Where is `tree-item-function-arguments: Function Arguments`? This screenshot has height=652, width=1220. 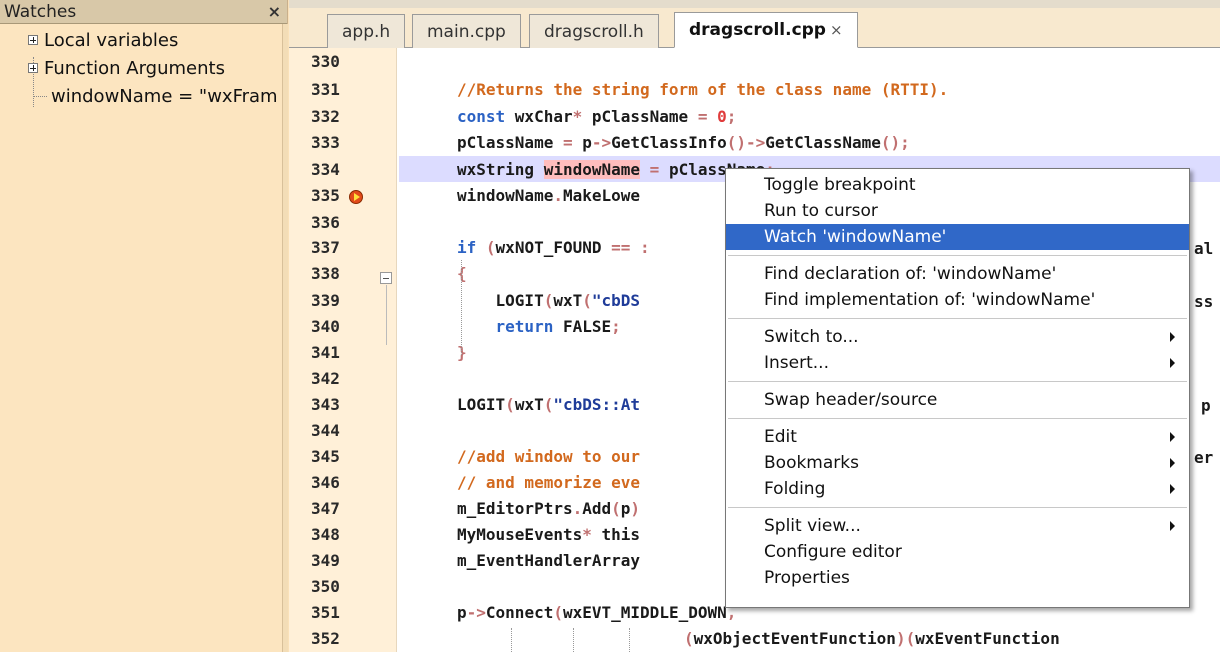 tree-item-function-arguments: Function Arguments is located at coordinates (143, 68).